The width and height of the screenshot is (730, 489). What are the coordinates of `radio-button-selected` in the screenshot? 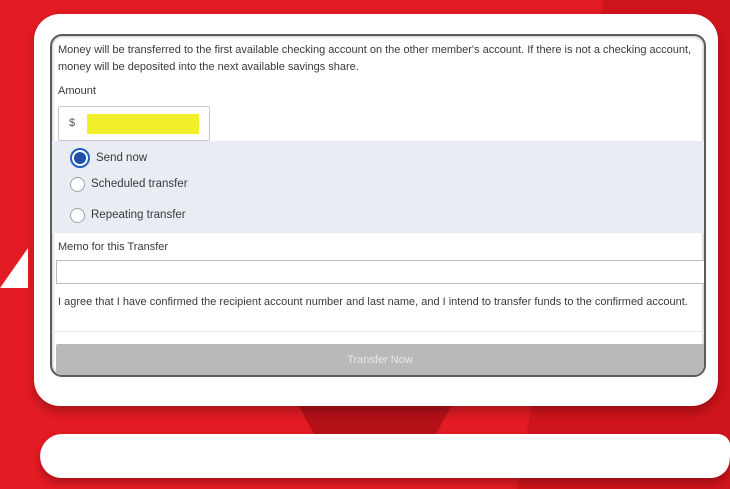 It's located at (80, 158).